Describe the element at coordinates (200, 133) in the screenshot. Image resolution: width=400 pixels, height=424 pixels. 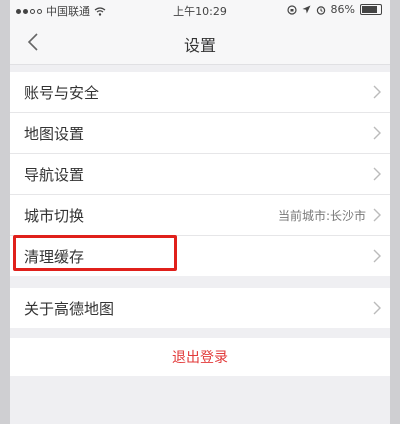
I see `settings-row-map-settings: 地图设置` at that location.